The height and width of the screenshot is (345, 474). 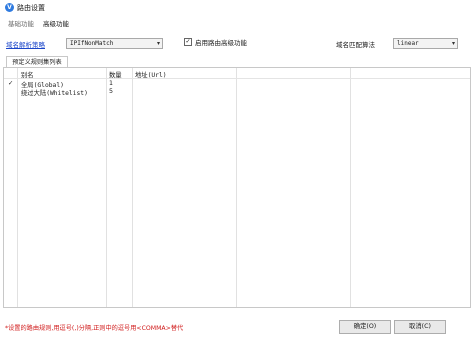 What do you see at coordinates (365, 327) in the screenshot?
I see `ok-button: 确定(O)` at bounding box center [365, 327].